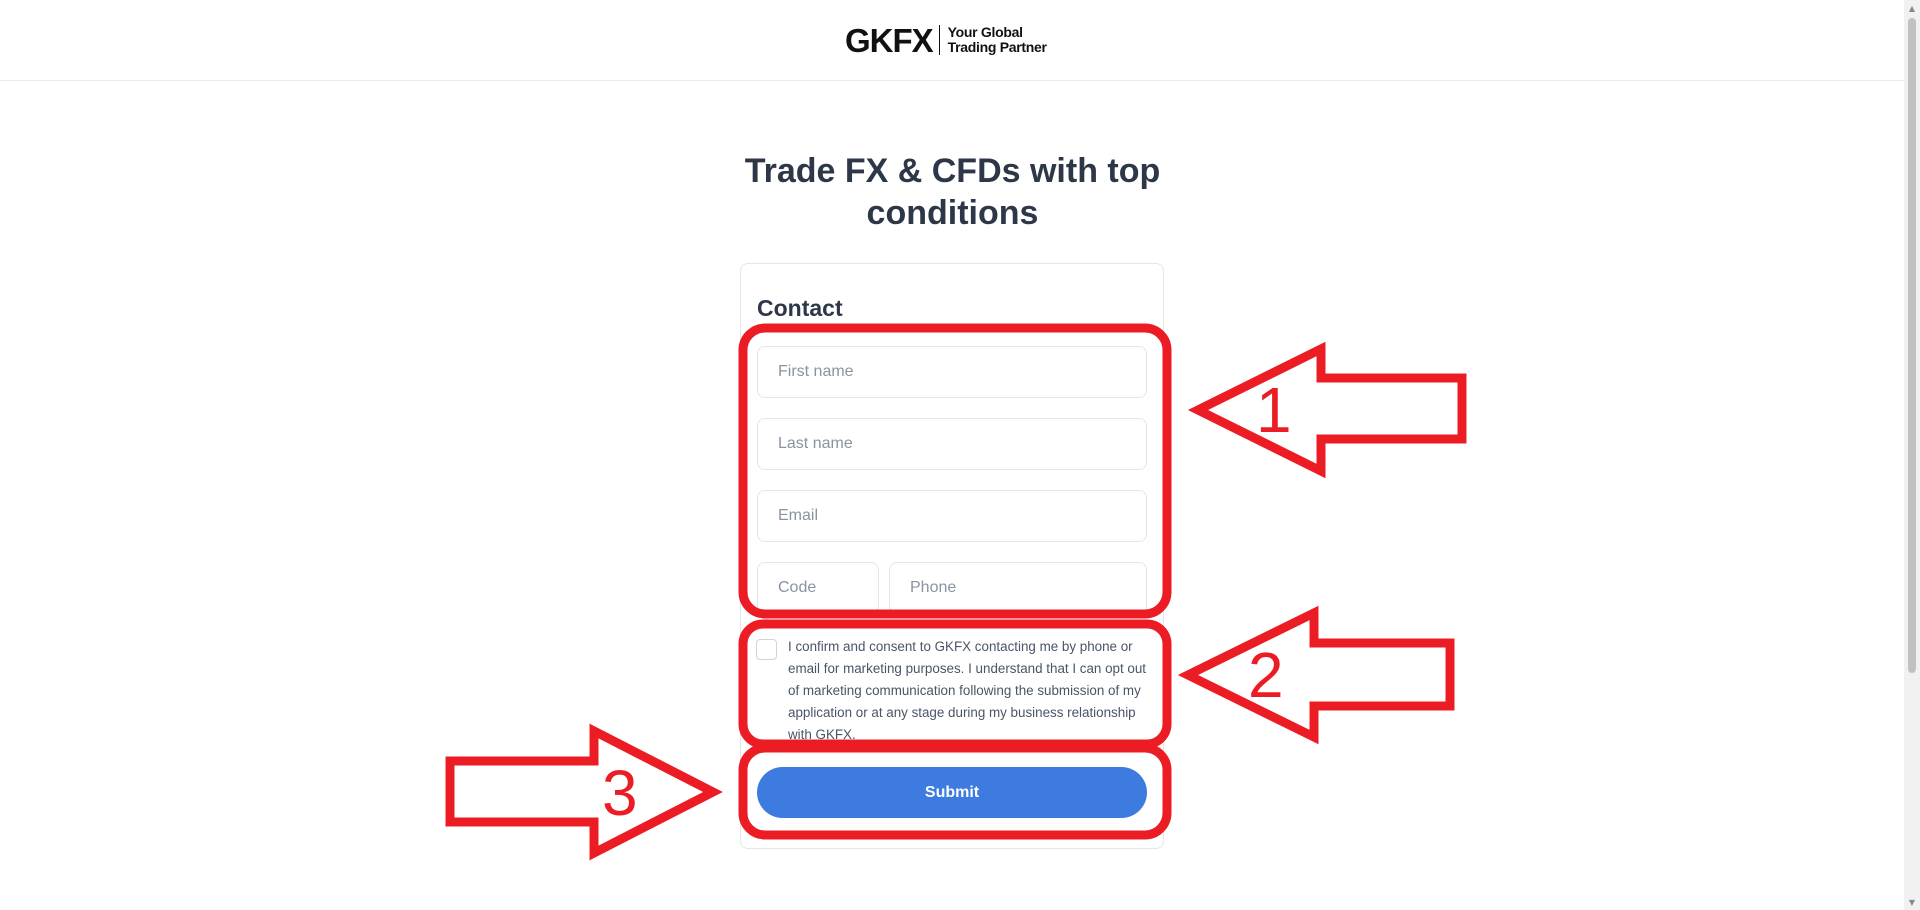 This screenshot has width=1920, height=910. What do you see at coordinates (1912, 345) in the screenshot?
I see `scroll-thumb` at bounding box center [1912, 345].